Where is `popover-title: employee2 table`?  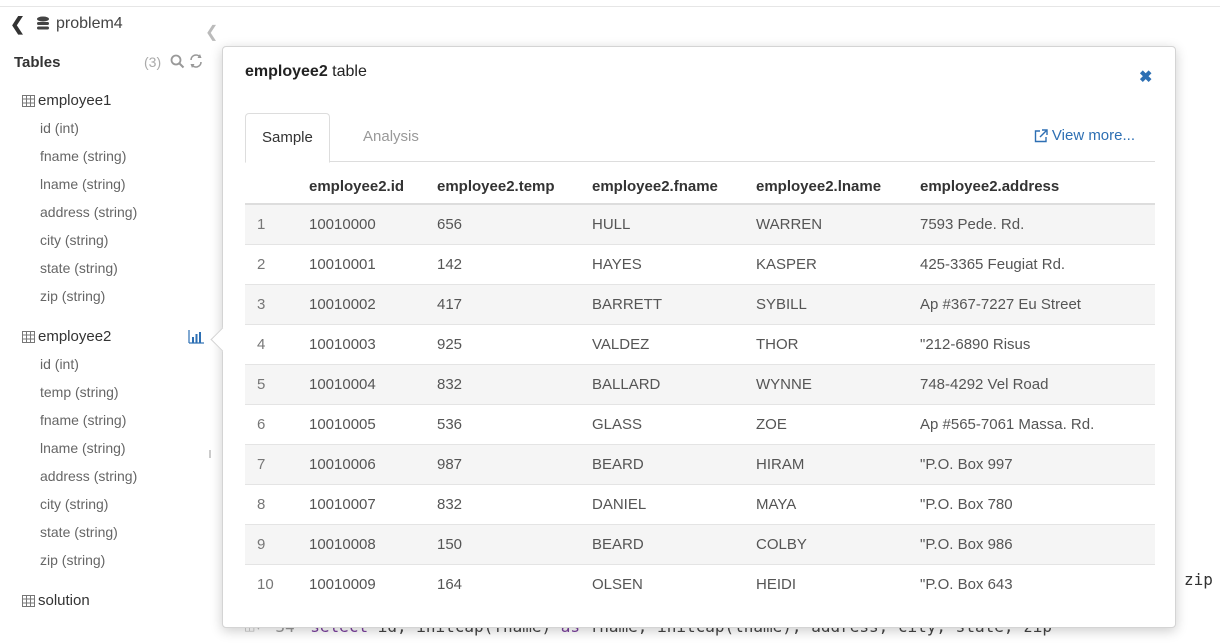 popover-title: employee2 table is located at coordinates (306, 72).